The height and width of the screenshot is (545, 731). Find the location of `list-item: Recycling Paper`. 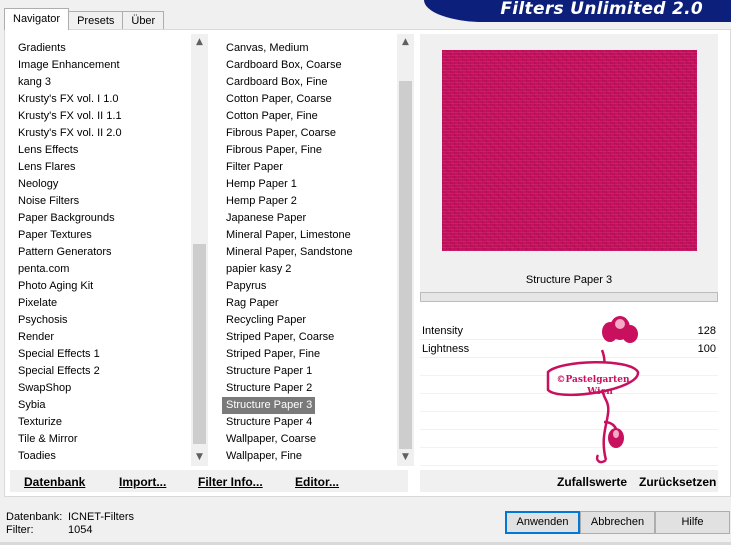

list-item: Recycling Paper is located at coordinates (309, 320).